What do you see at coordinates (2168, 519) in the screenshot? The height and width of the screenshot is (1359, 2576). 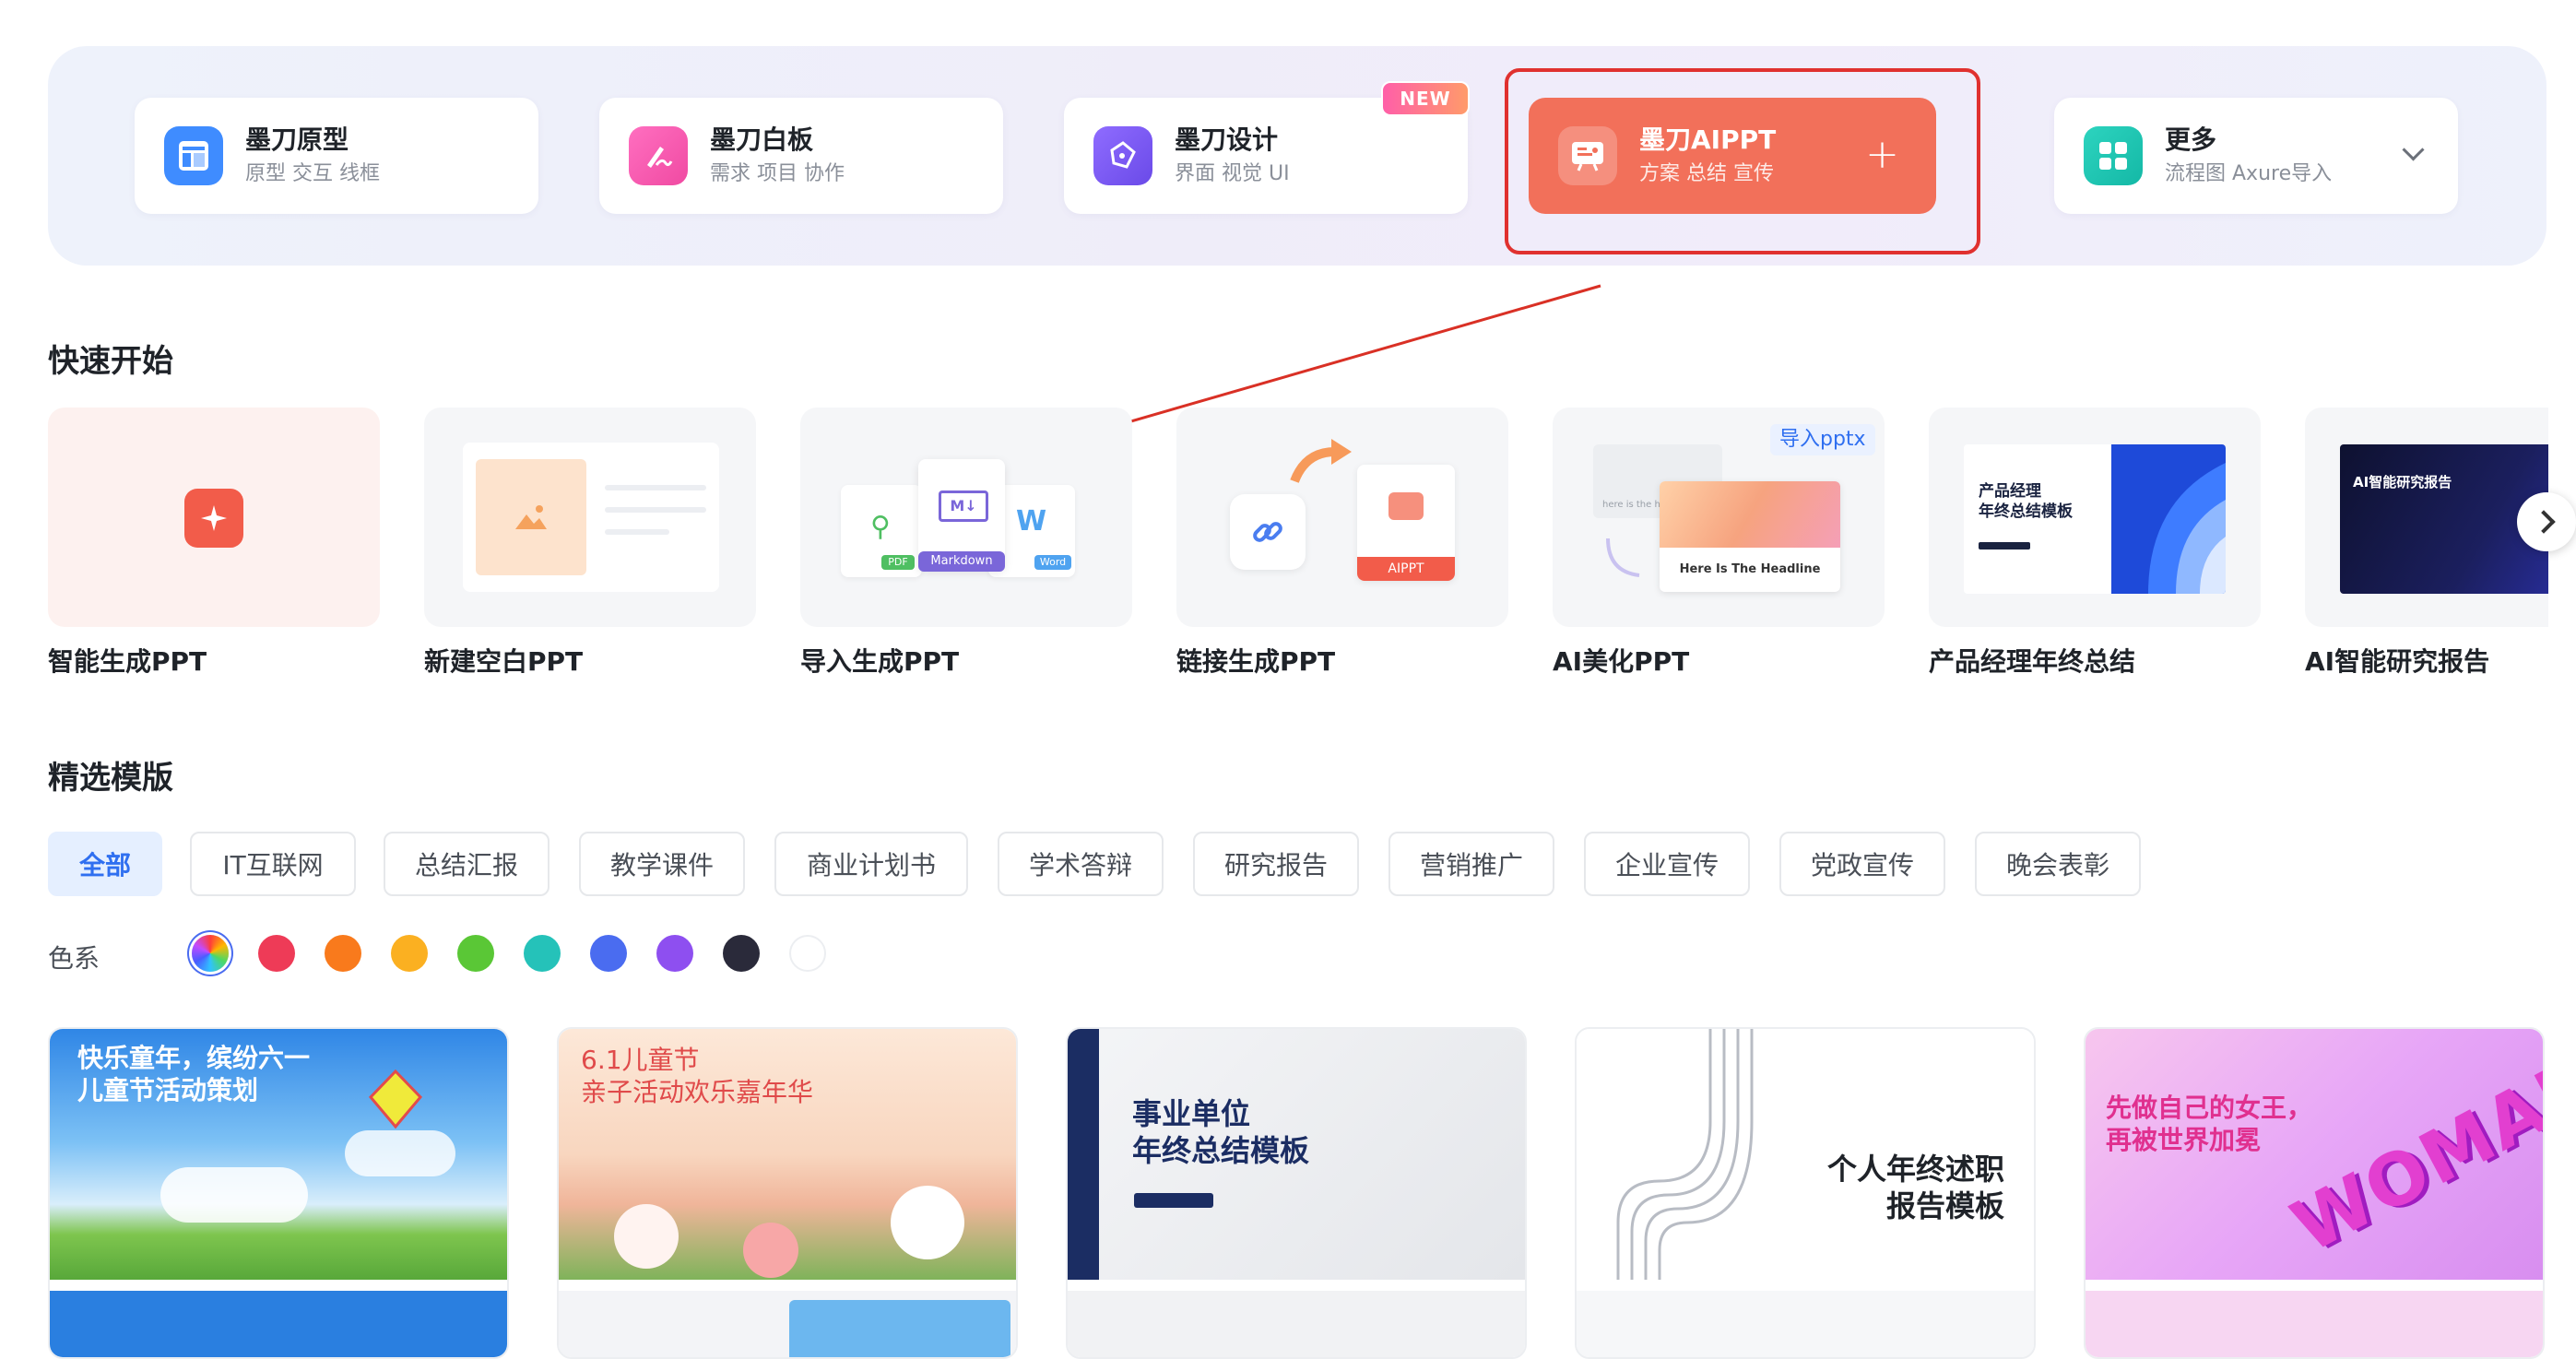 I see `blue-wave-art` at bounding box center [2168, 519].